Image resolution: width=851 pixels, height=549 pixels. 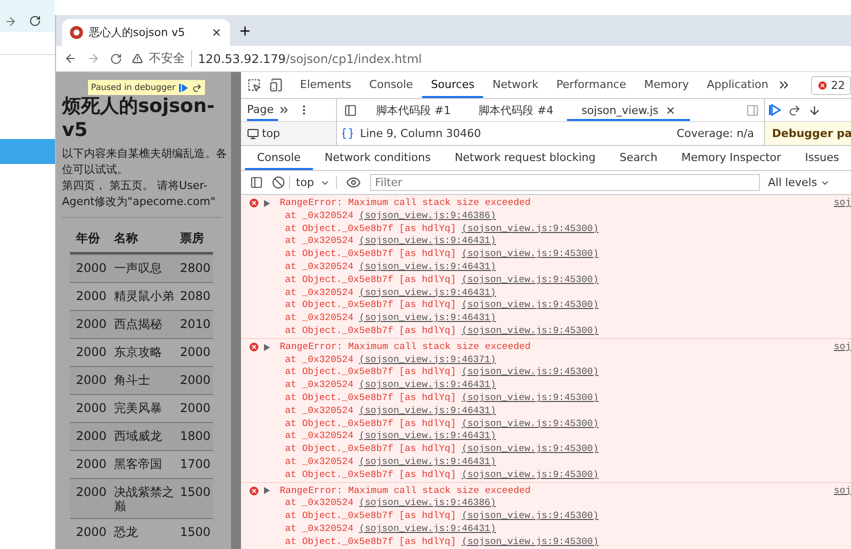 I want to click on drawer-tab: Search, so click(x=639, y=158).